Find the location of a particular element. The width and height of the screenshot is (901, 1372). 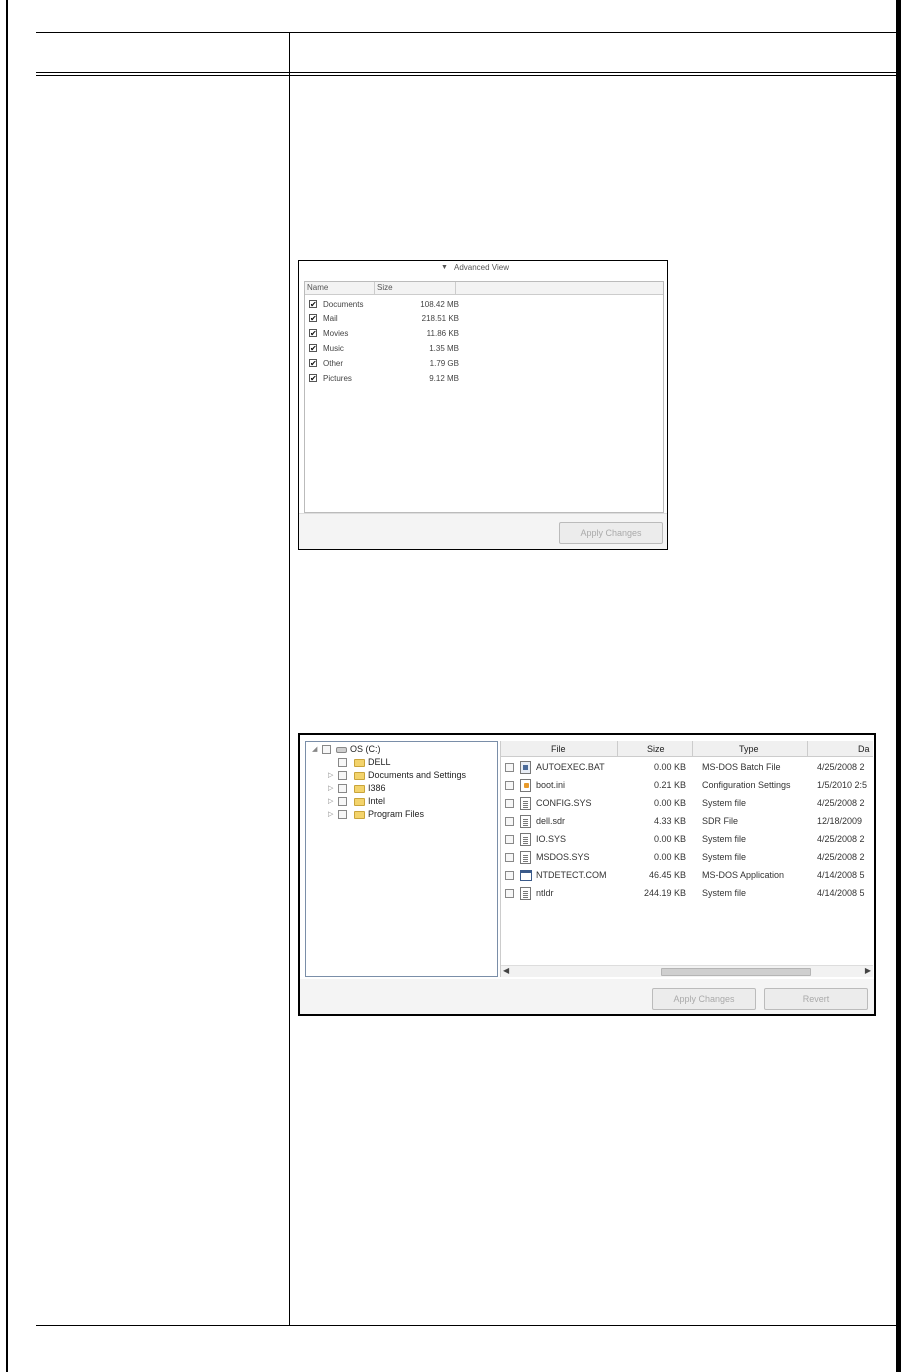

item-name: Documents is located at coordinates (343, 304).